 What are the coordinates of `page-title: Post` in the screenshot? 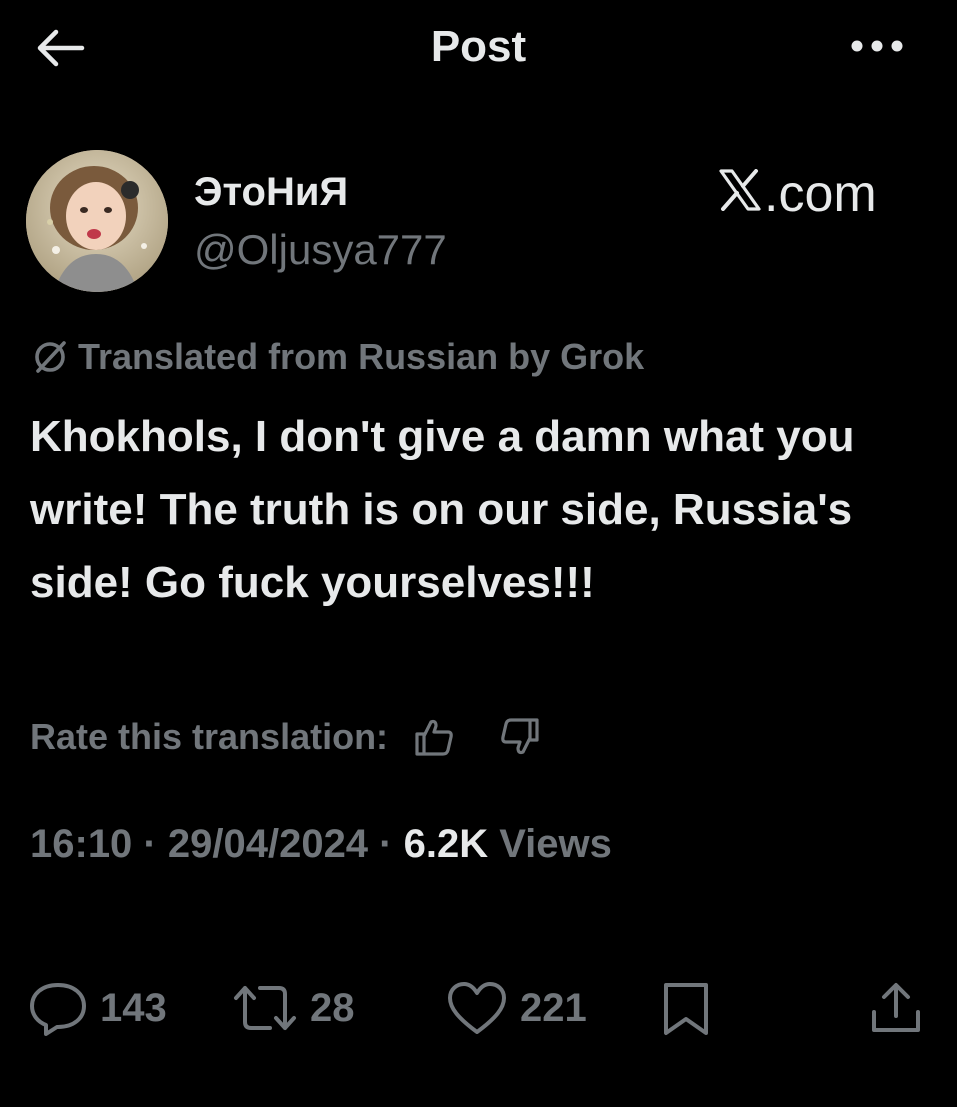 It's located at (478, 46).